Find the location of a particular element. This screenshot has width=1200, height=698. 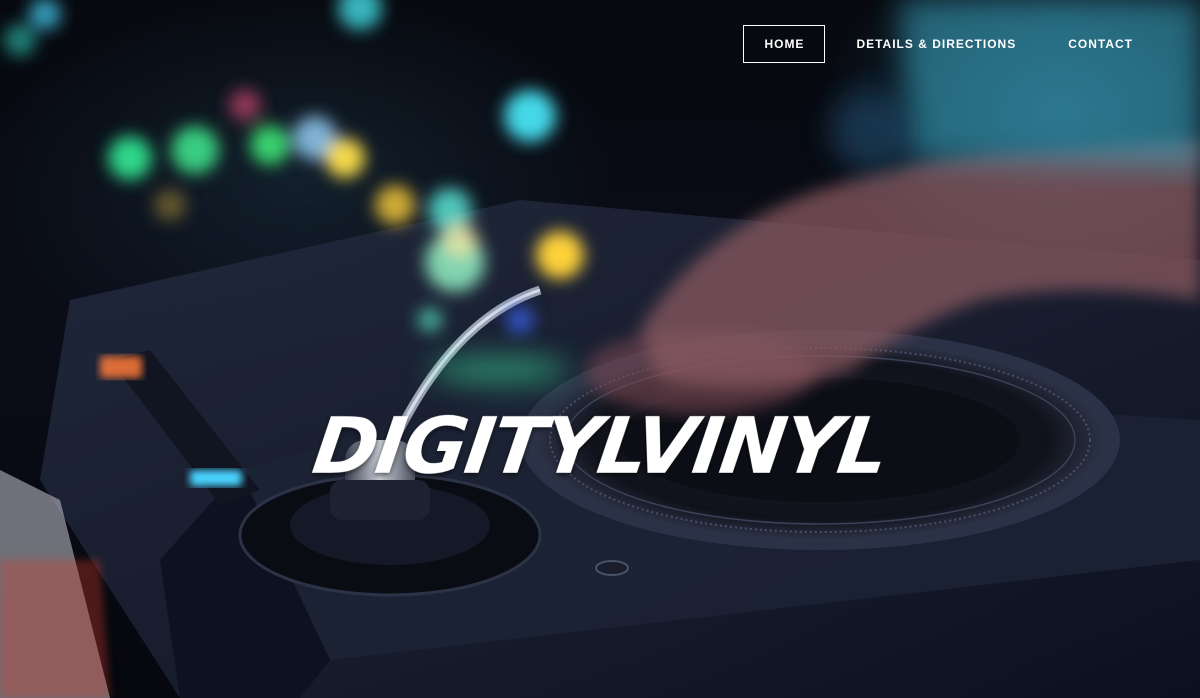

nav-contact-link: CONTACT is located at coordinates (1100, 44).